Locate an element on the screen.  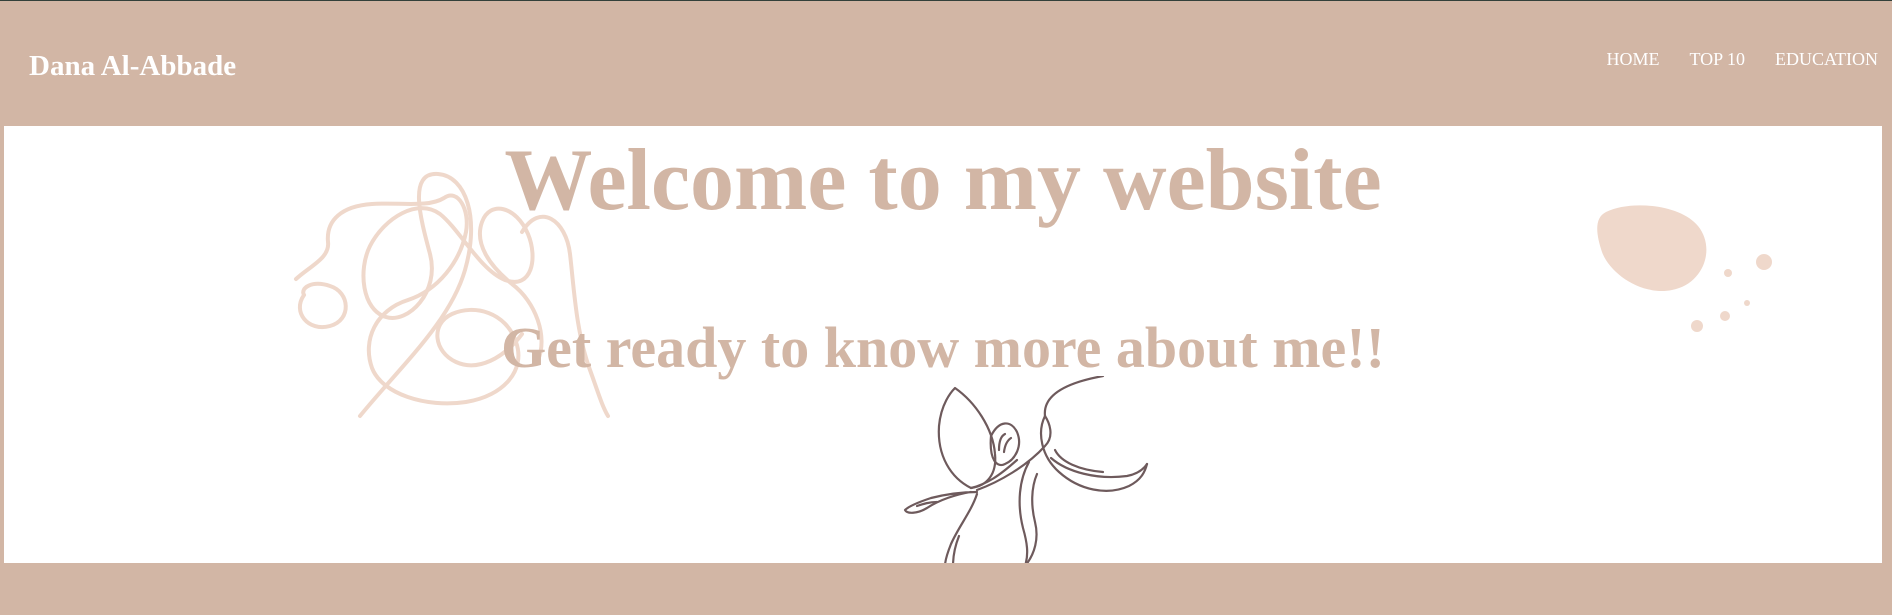
footer-band is located at coordinates (946, 589).